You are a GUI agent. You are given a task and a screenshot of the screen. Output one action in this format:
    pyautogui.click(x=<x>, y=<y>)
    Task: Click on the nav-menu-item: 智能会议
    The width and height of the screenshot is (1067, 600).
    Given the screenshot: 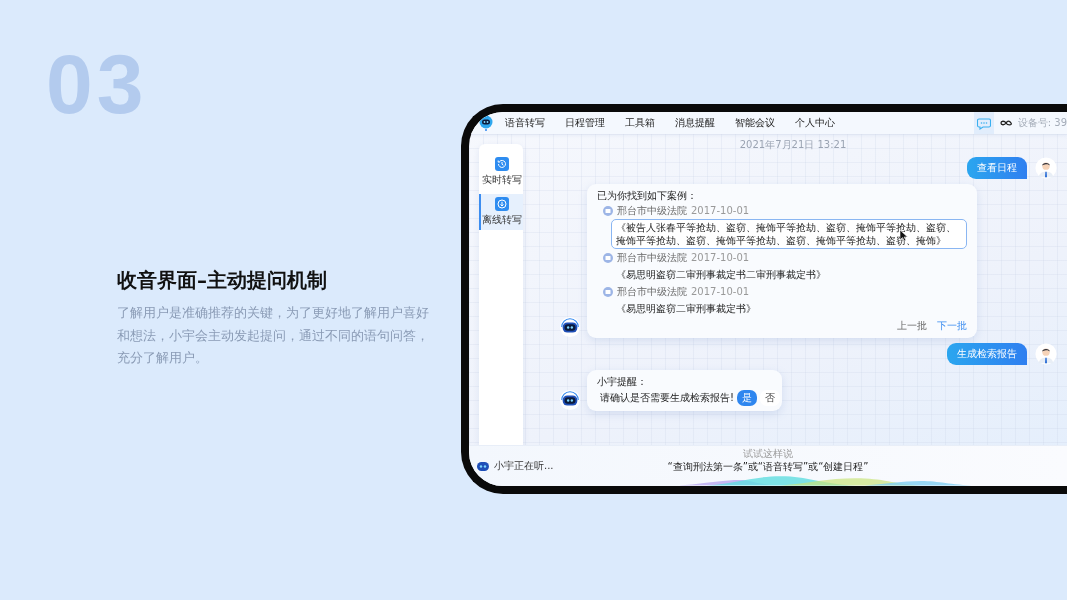 What is the action you would take?
    pyautogui.click(x=755, y=123)
    